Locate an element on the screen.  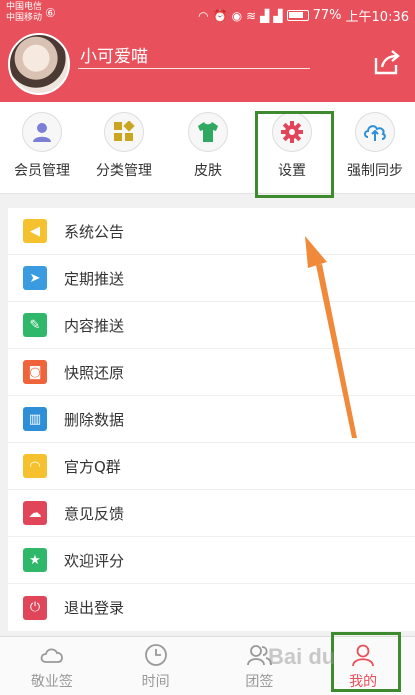
nav-jingyeqian: 敬业签 is located at coordinates (52, 666).